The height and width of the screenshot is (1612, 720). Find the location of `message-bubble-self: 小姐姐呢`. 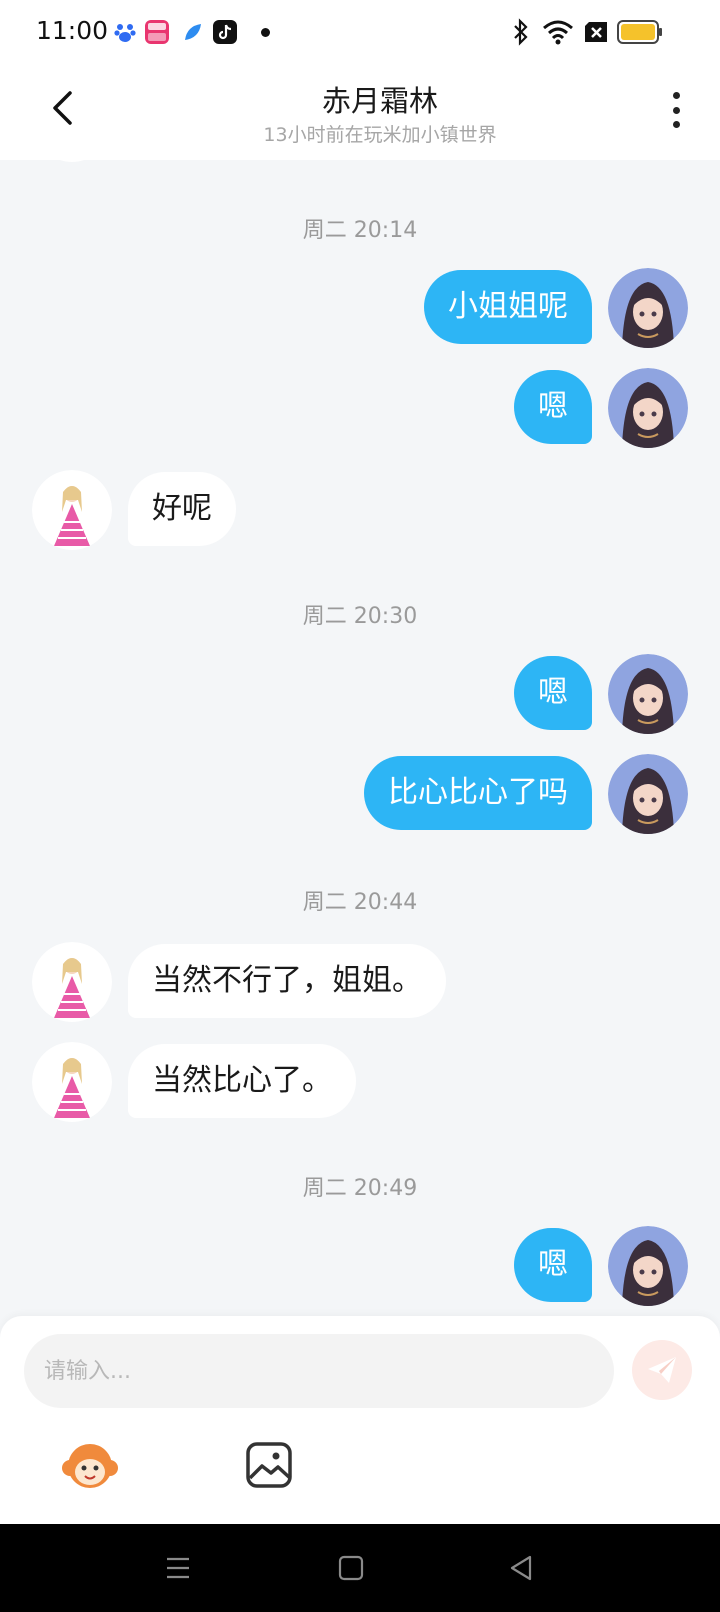

message-bubble-self: 小姐姐呢 is located at coordinates (508, 307).